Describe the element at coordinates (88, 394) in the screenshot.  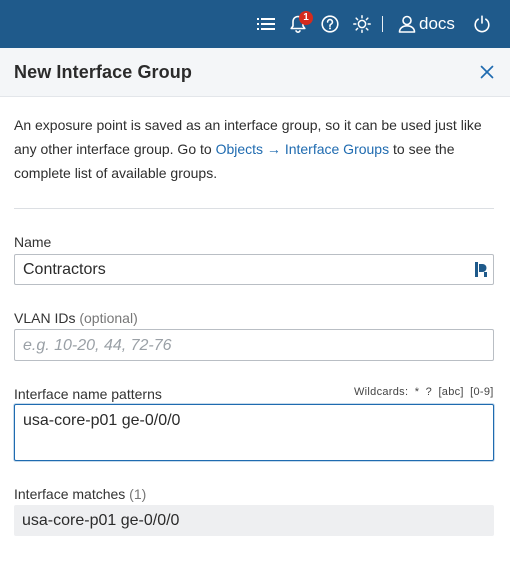
I see `patterns-label: Interface name patterns` at that location.